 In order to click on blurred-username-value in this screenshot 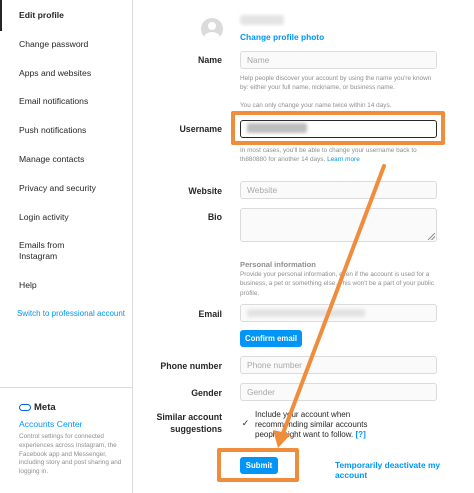, I will do `click(277, 128)`.